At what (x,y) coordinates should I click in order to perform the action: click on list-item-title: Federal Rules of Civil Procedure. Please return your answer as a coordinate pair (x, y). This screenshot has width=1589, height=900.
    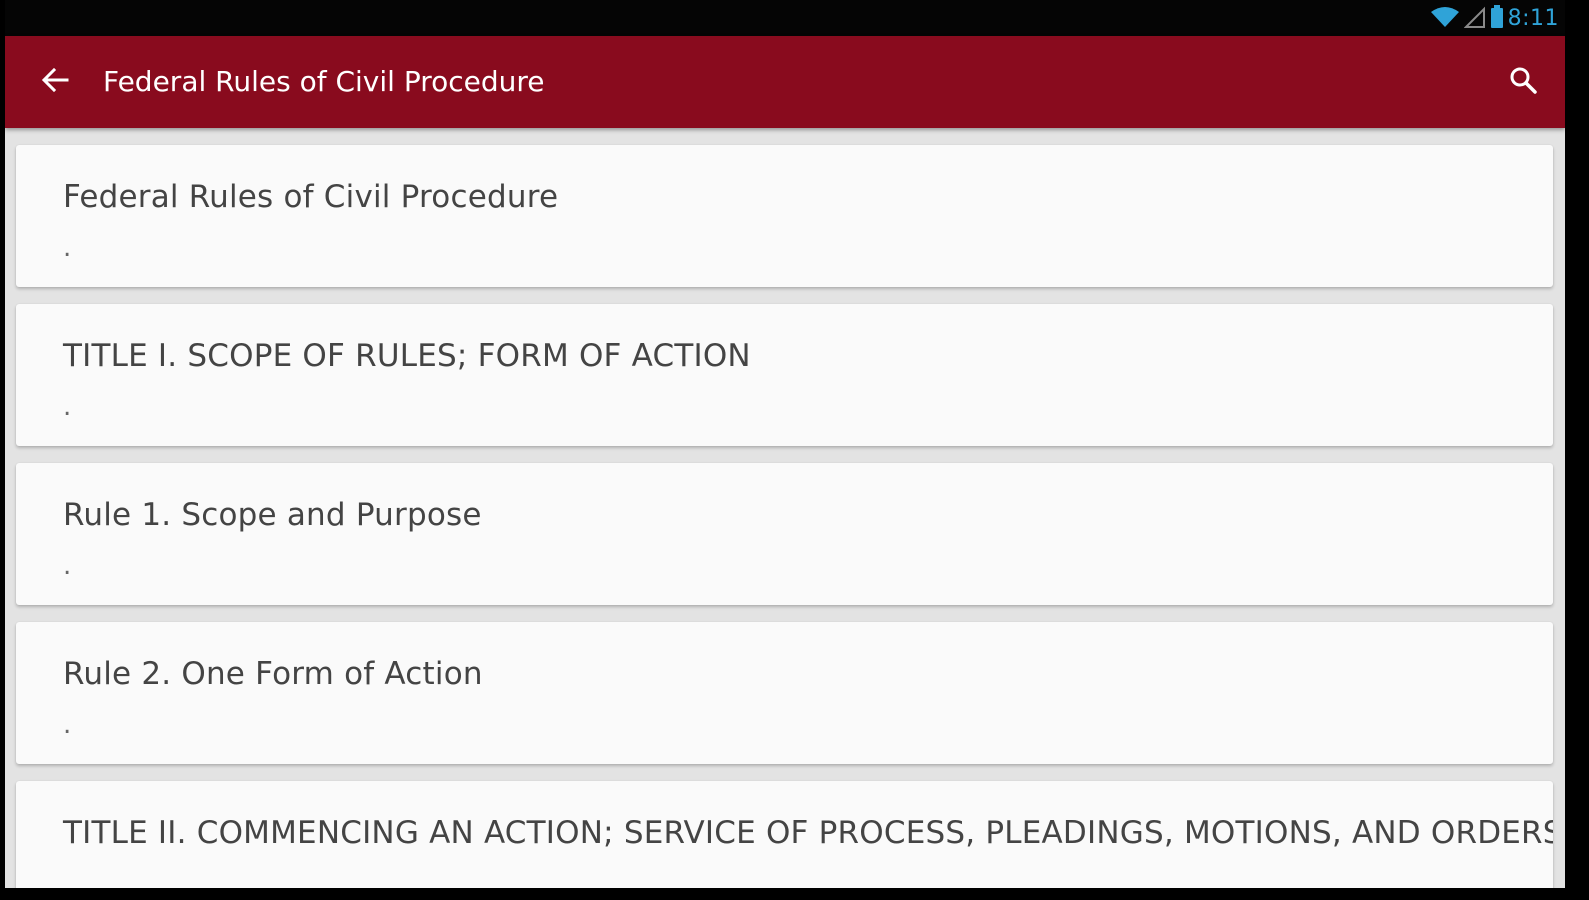
    Looking at the image, I should click on (311, 197).